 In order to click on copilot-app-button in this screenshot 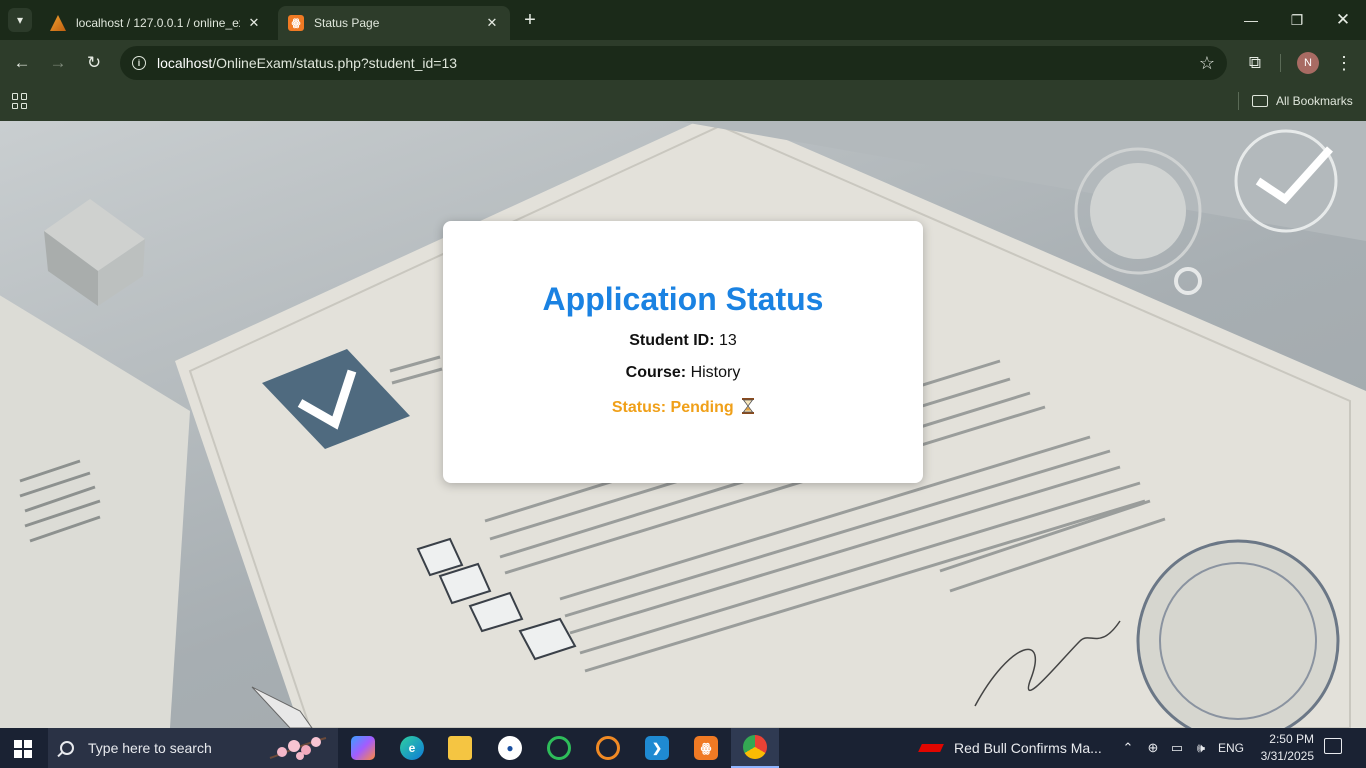, I will do `click(363, 748)`.